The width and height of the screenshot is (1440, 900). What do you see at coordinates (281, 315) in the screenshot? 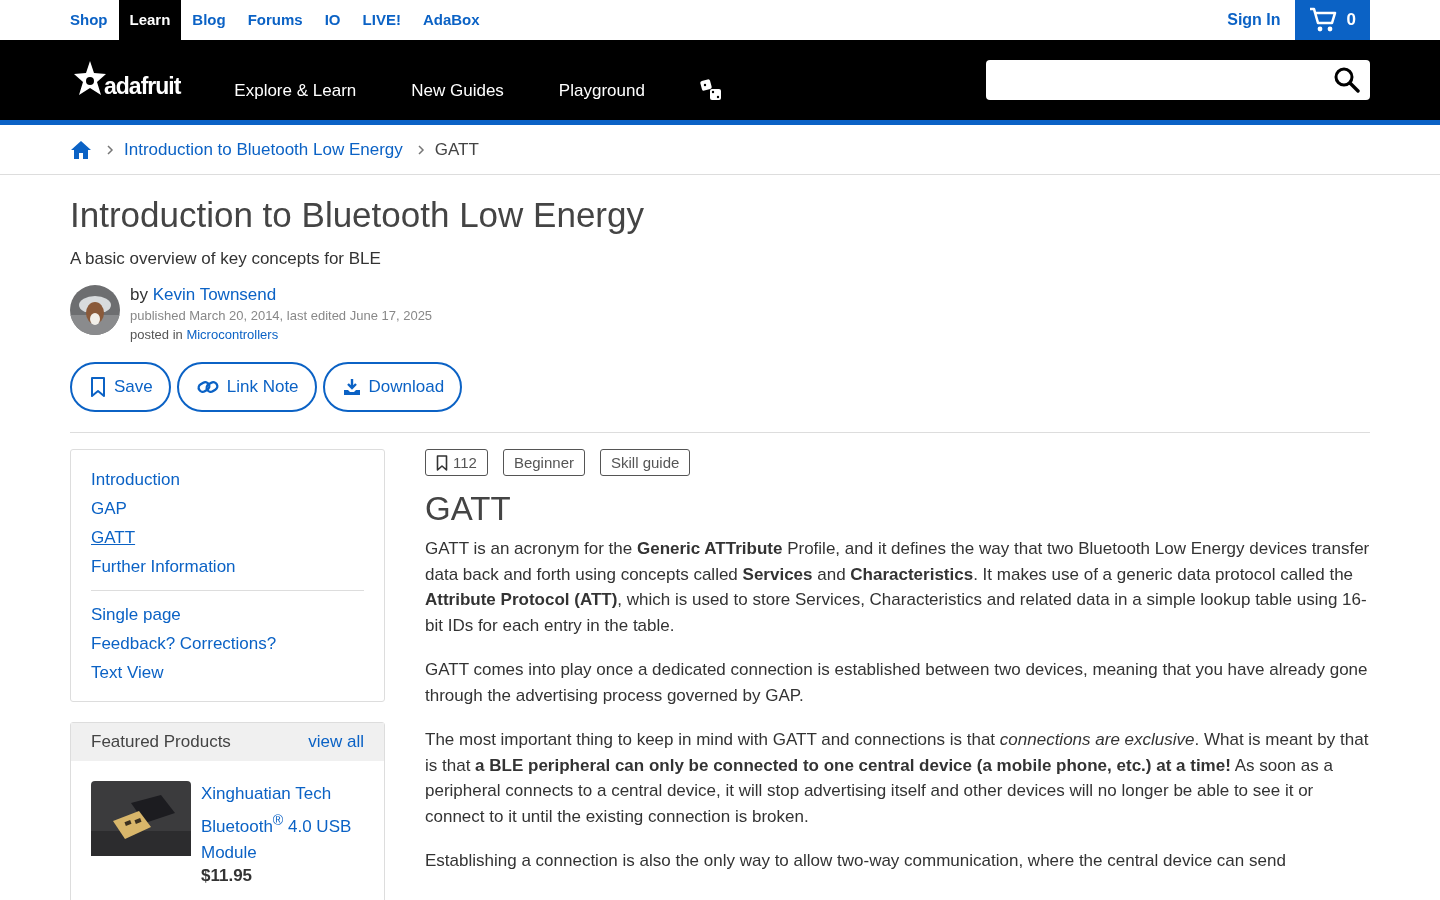
I see `publish-date: published March 20, 2014, last edited June 17, 2025` at bounding box center [281, 315].